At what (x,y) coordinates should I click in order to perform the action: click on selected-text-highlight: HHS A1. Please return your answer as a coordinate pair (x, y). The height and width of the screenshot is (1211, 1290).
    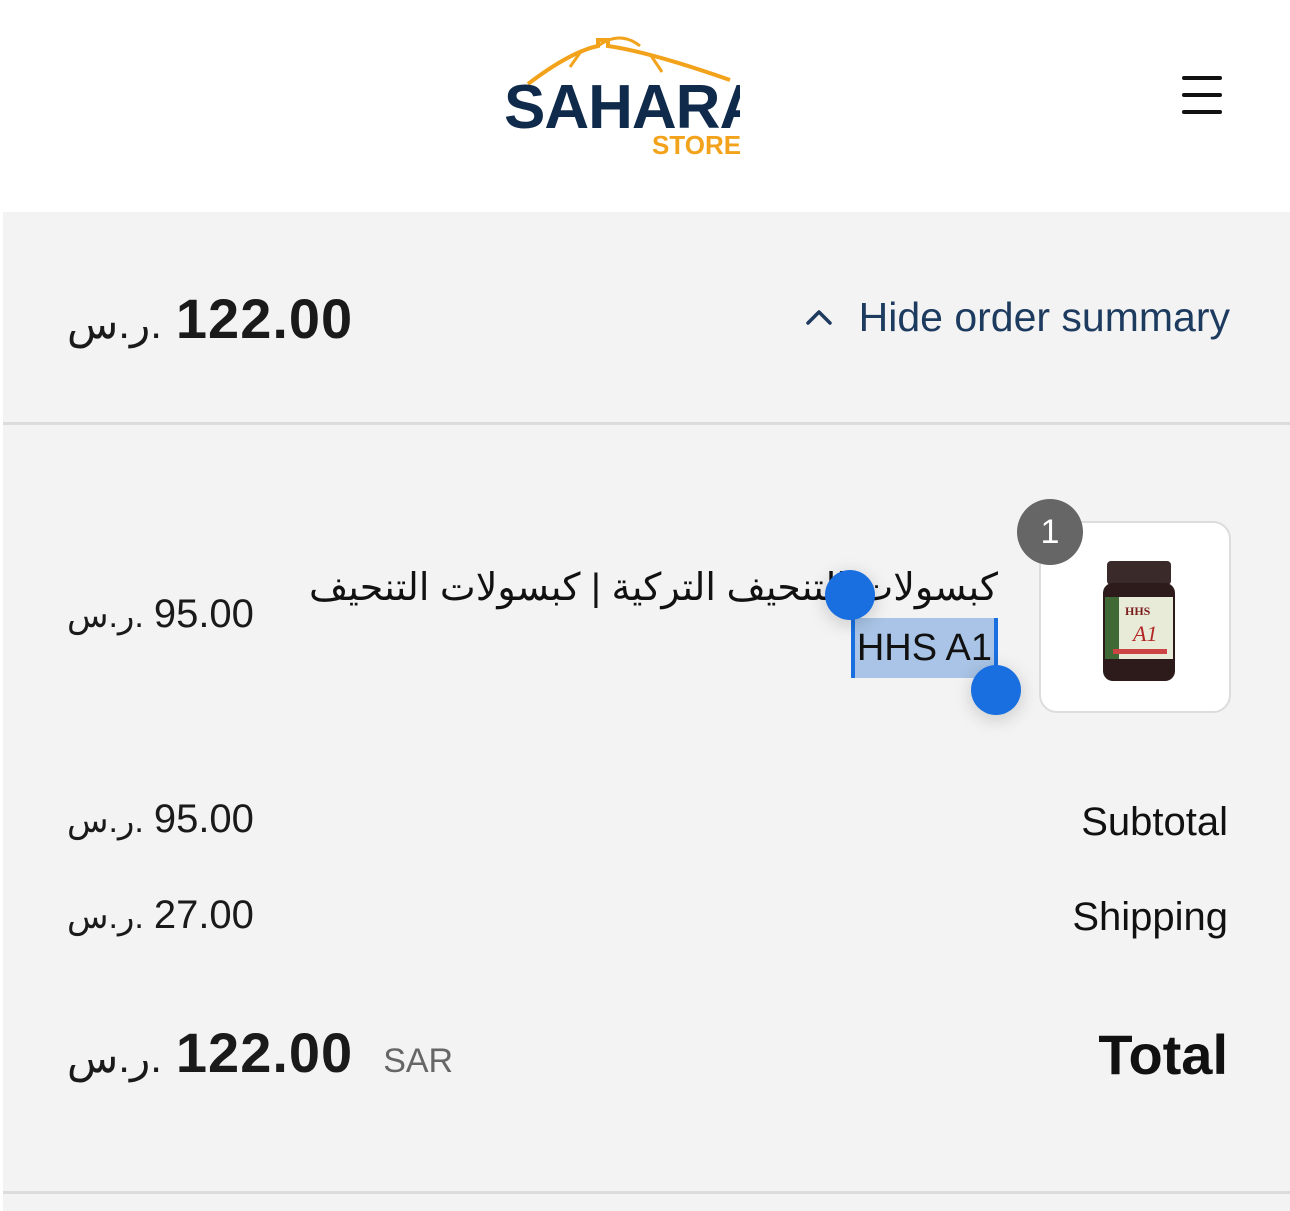
    Looking at the image, I should click on (924, 648).